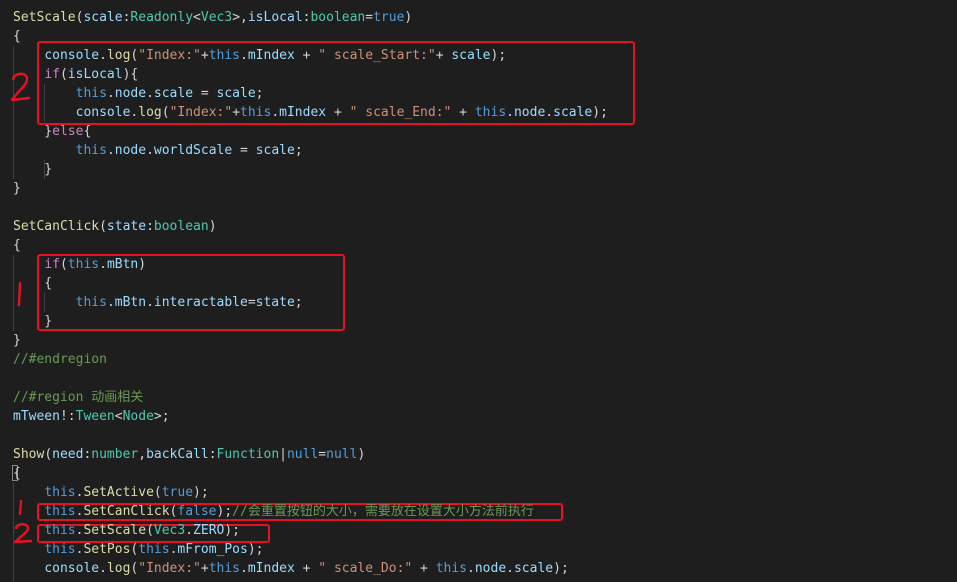 The width and height of the screenshot is (957, 582). I want to click on code-line: if(isLocal){, so click(75, 74).